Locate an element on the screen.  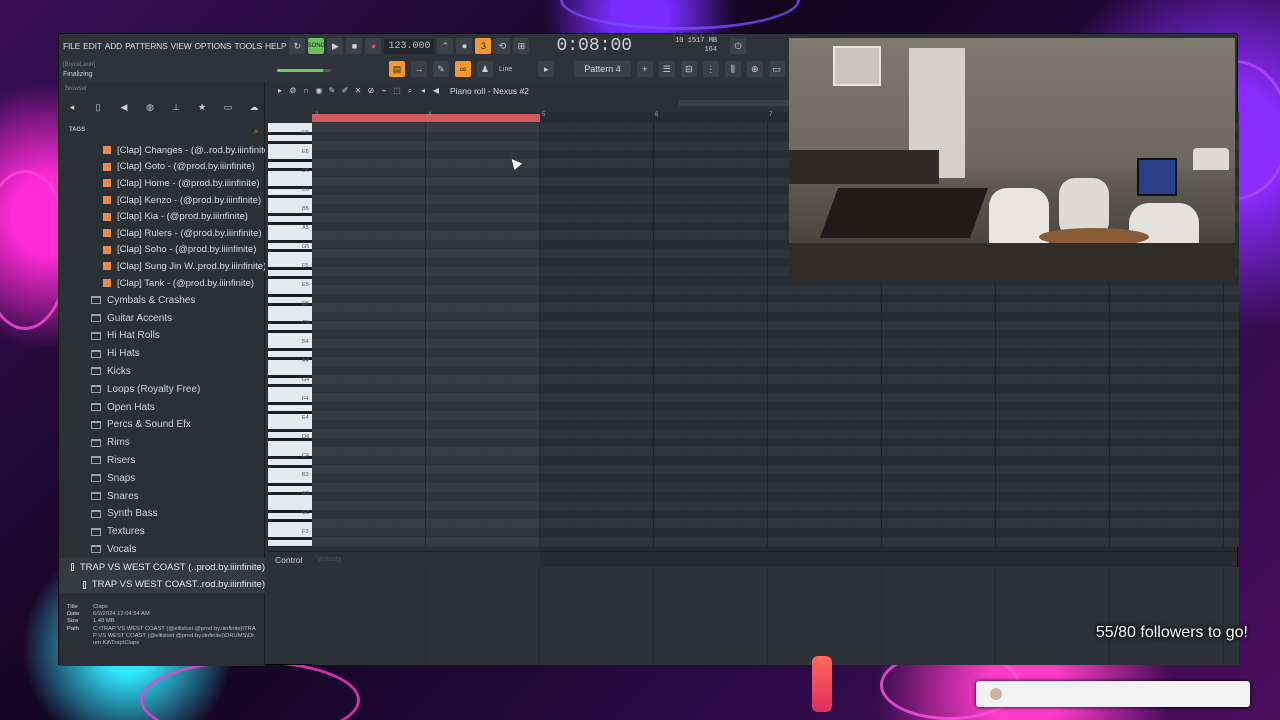
playback-tool-icon: ◂ is located at coordinates (423, 90).